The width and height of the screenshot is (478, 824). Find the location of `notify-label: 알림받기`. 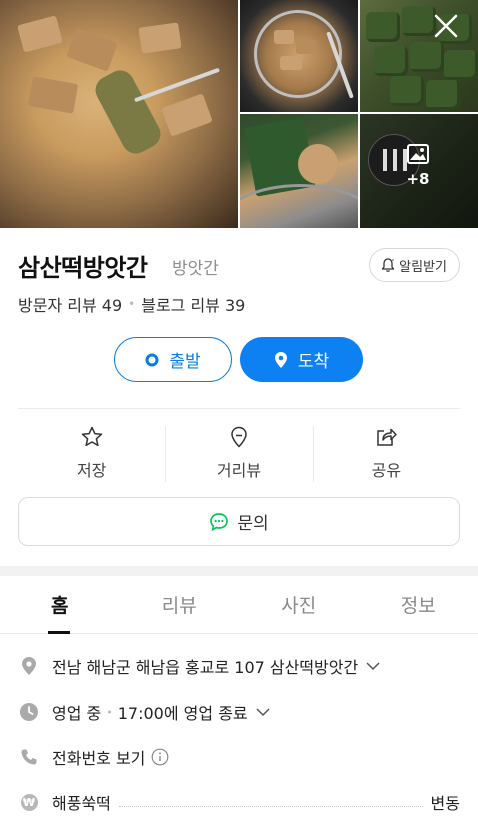

notify-label: 알림받기 is located at coordinates (423, 267).